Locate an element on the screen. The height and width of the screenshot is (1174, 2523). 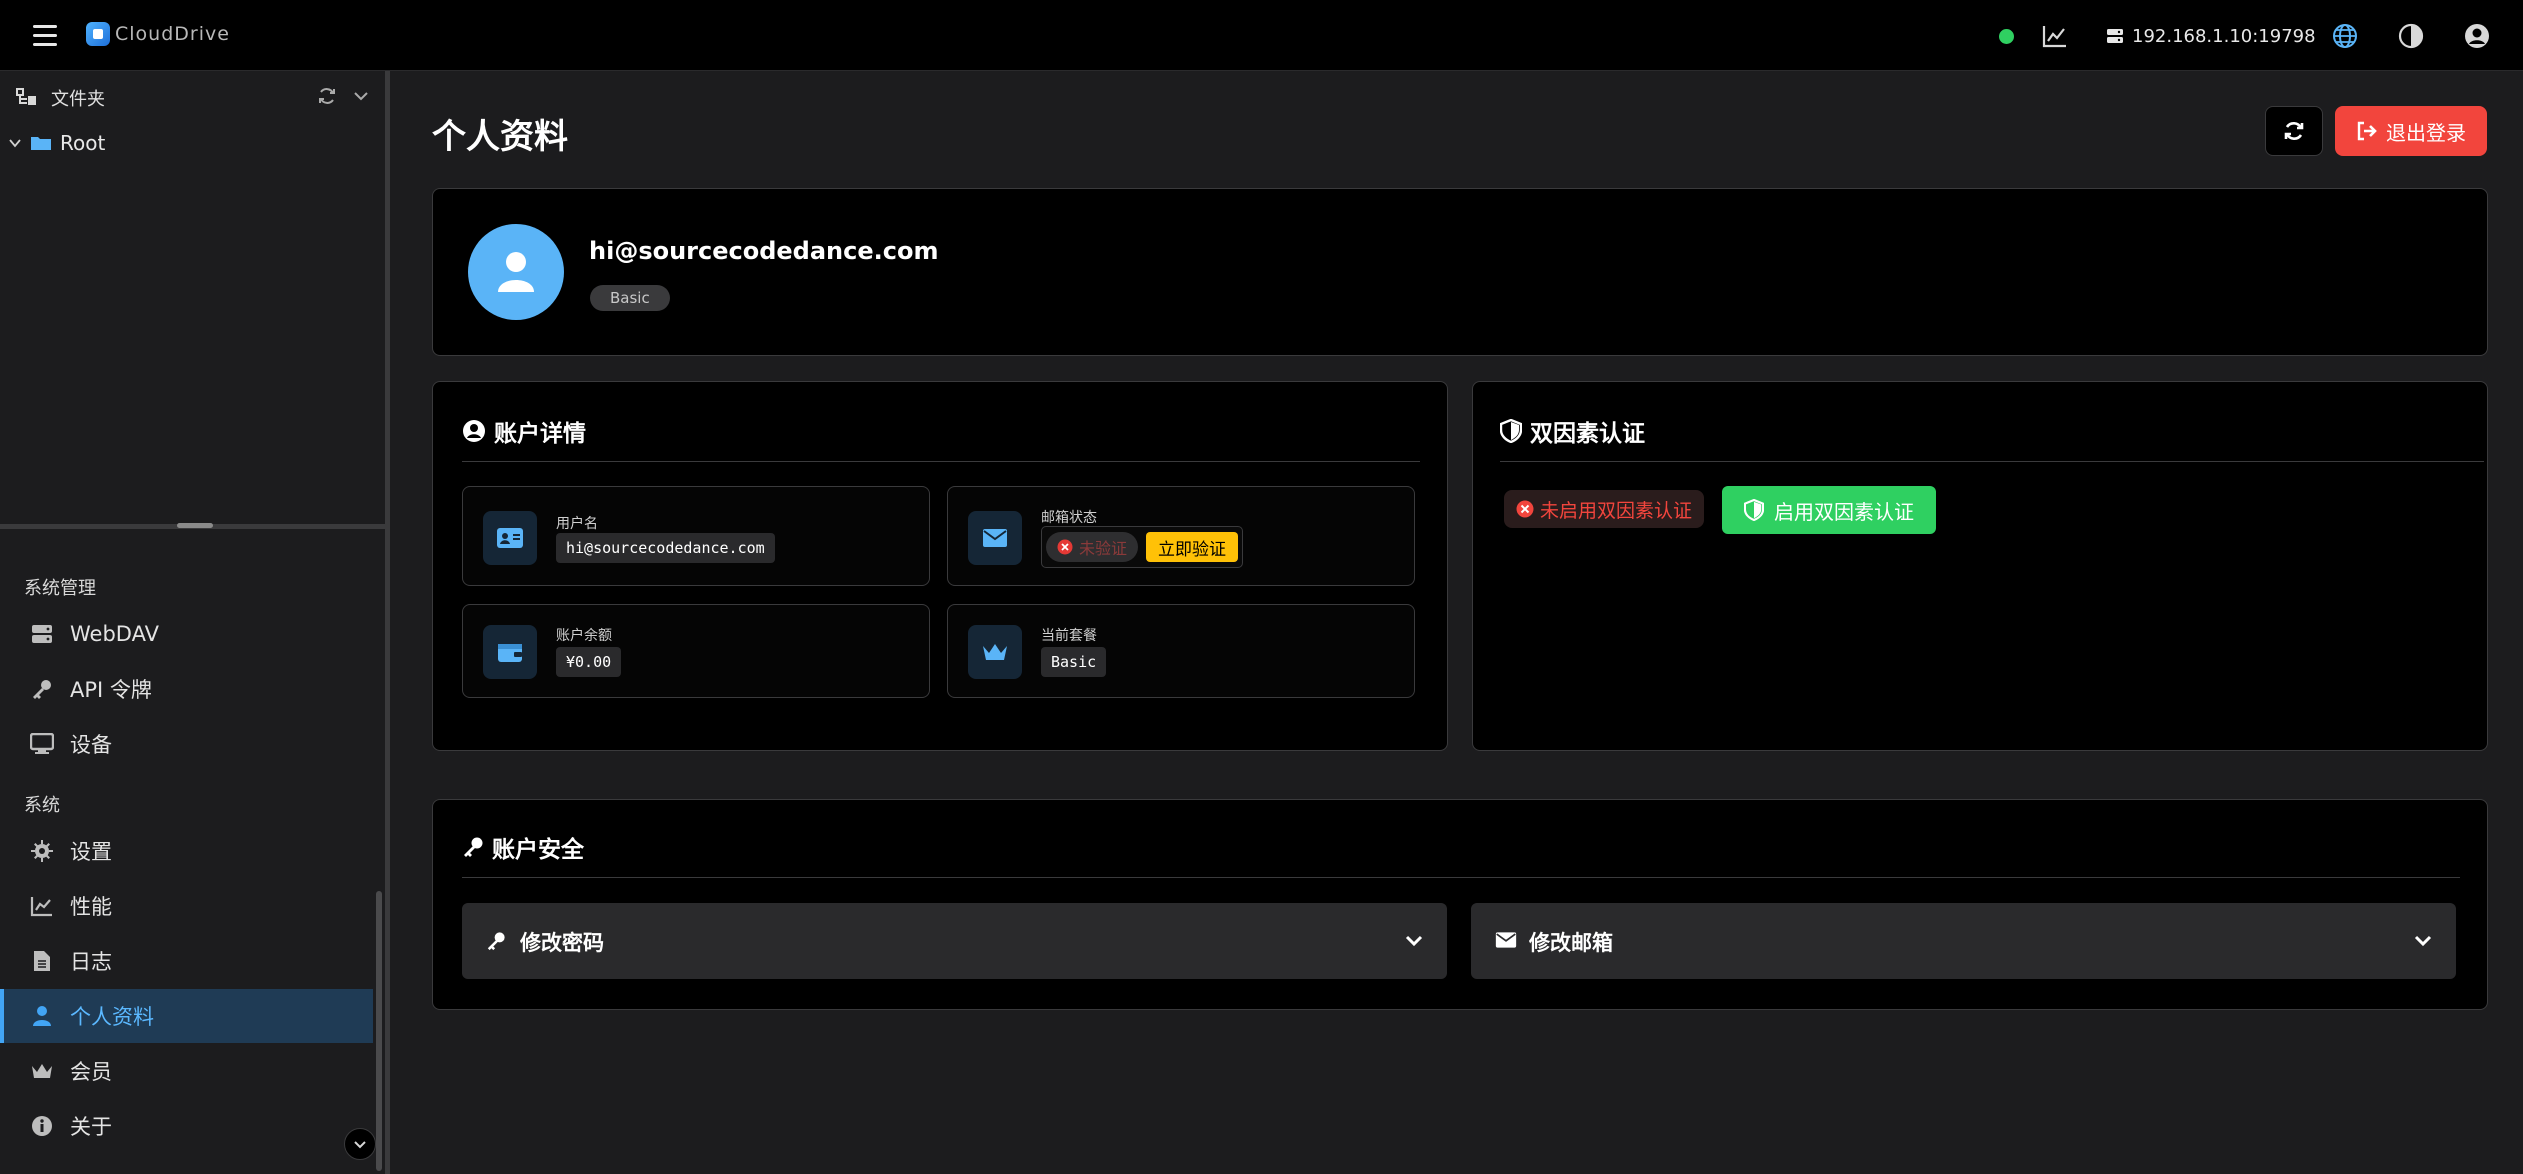
sidebar-item-label: 性能 is located at coordinates (91, 907).